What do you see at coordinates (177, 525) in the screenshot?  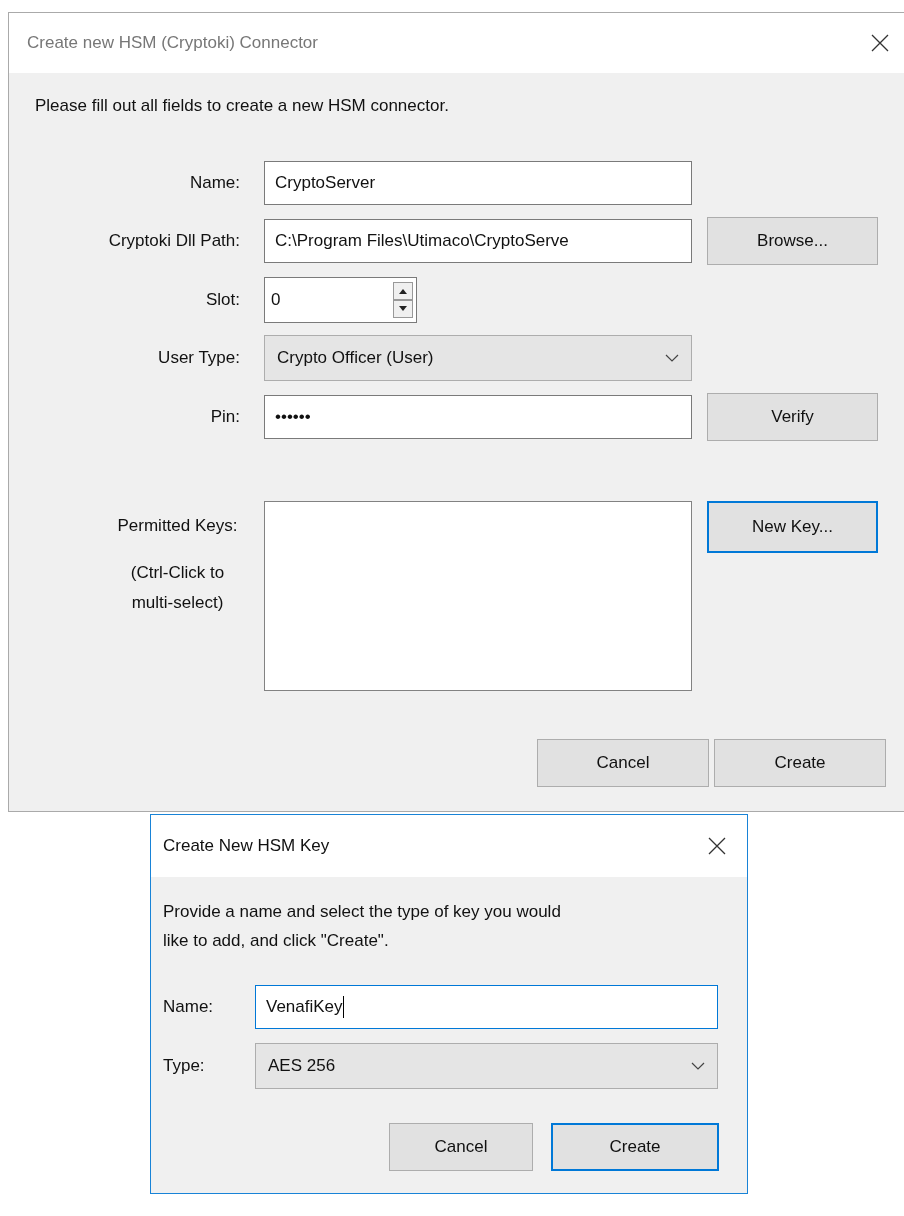 I see `field-label: Permitted Keys:` at bounding box center [177, 525].